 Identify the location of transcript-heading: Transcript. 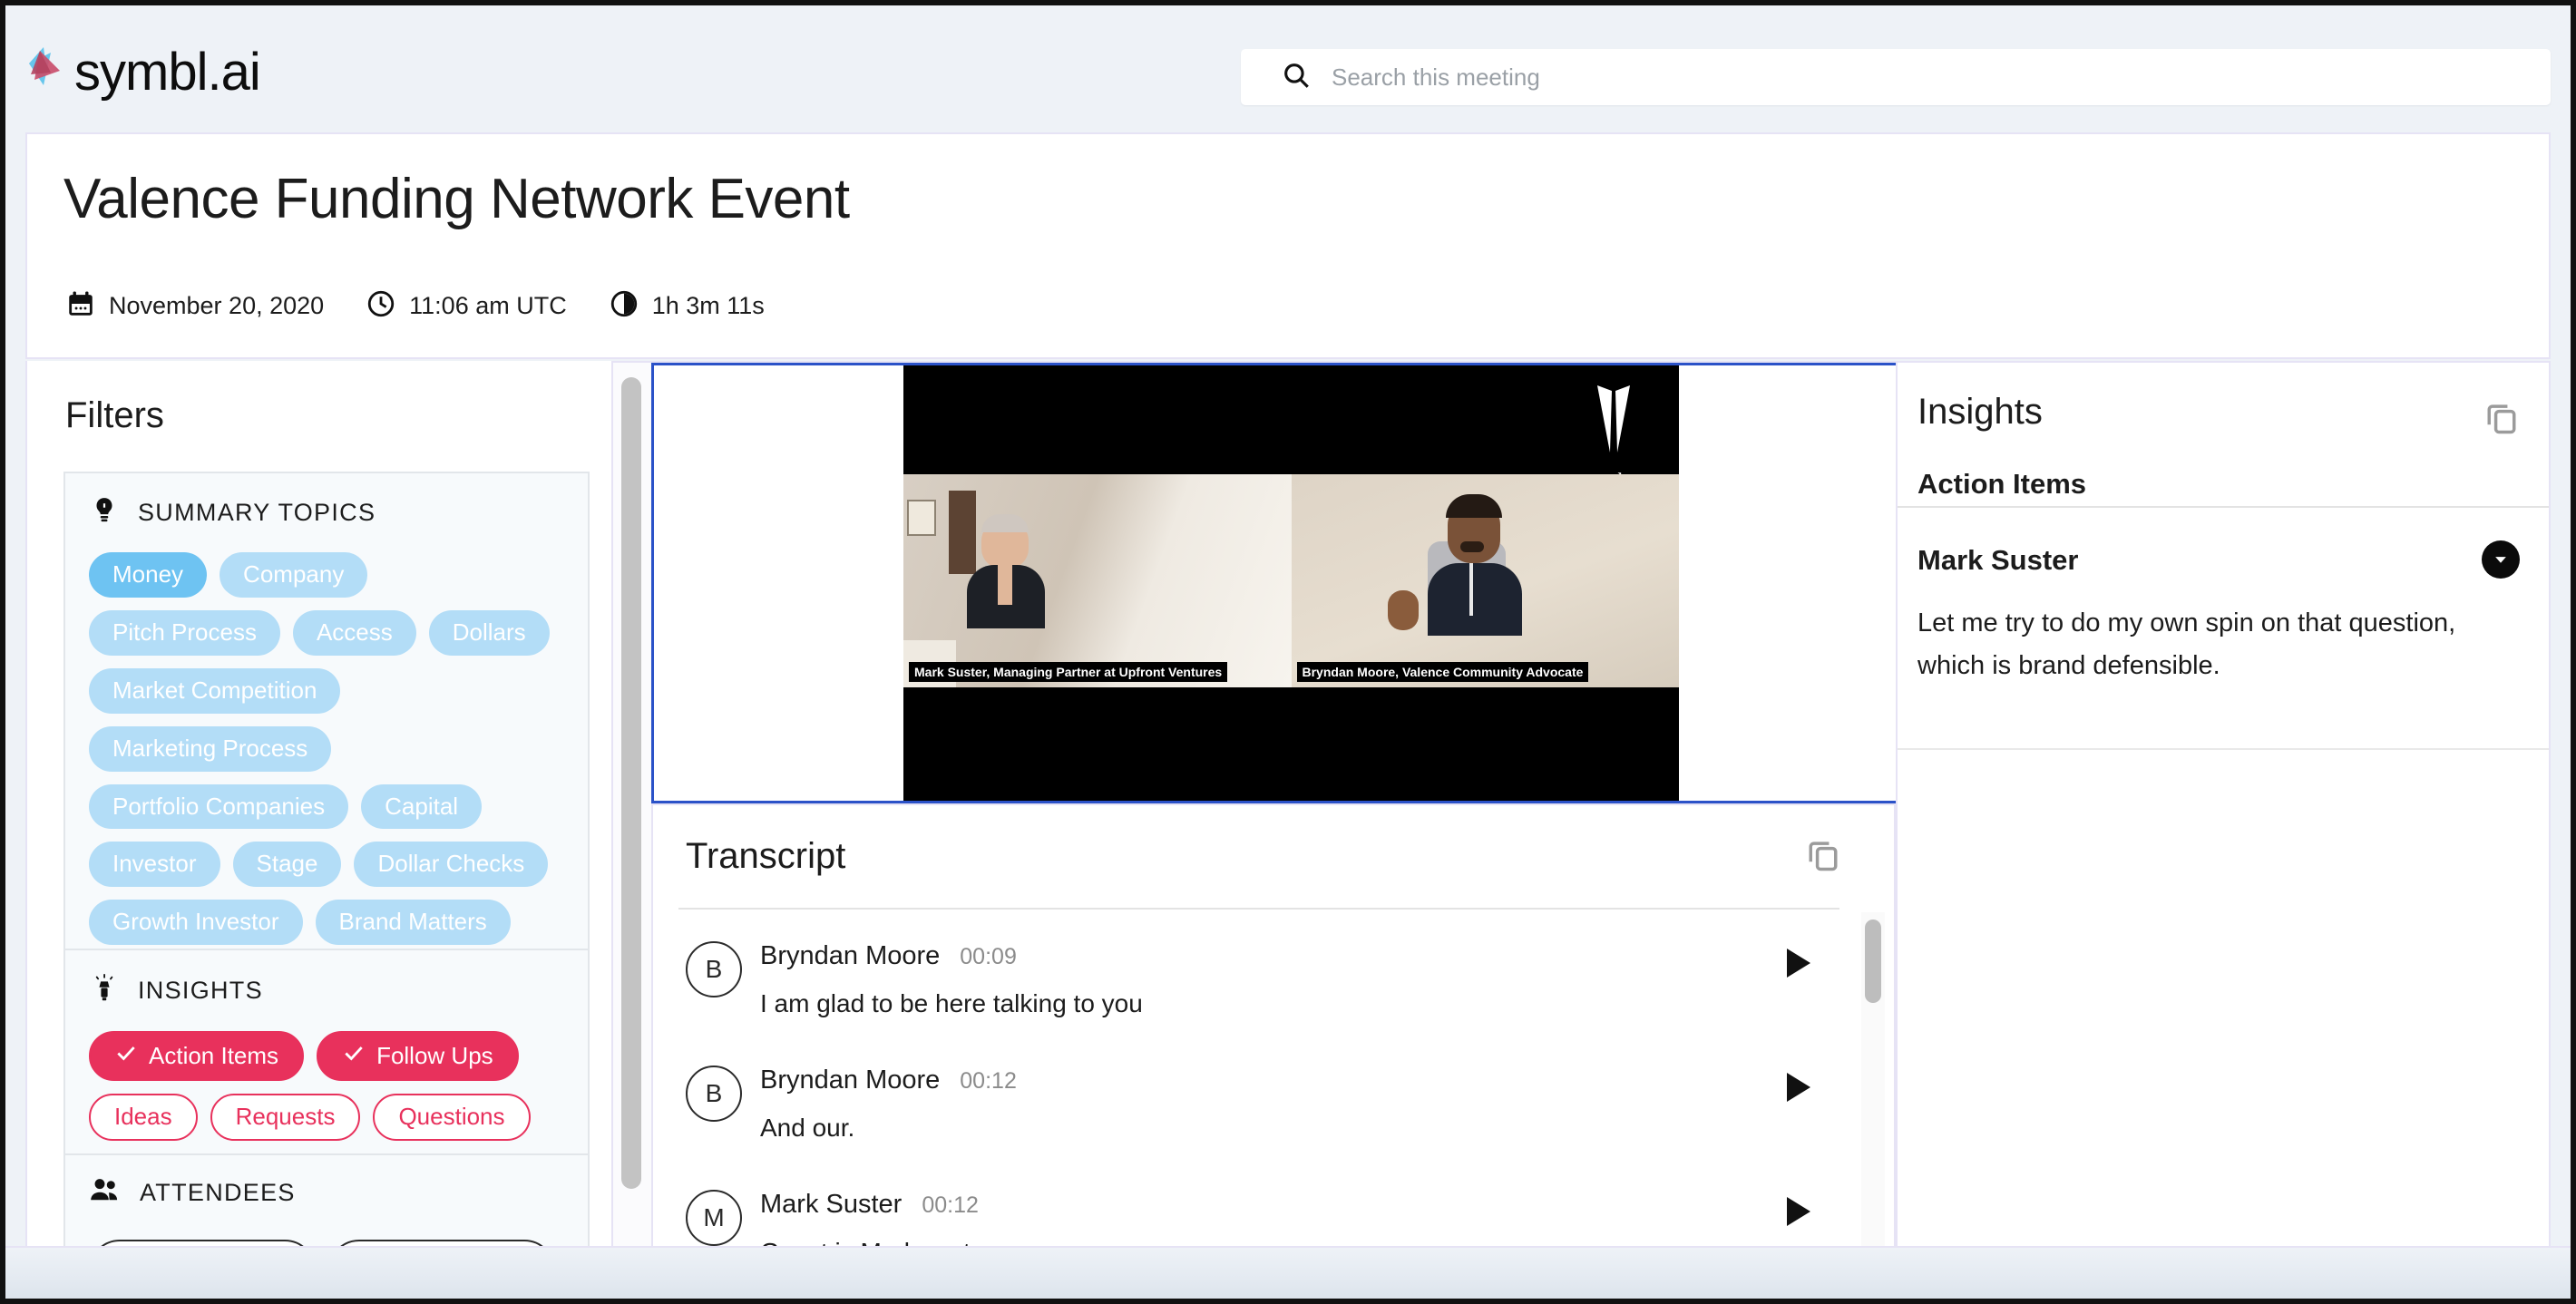
(766, 856).